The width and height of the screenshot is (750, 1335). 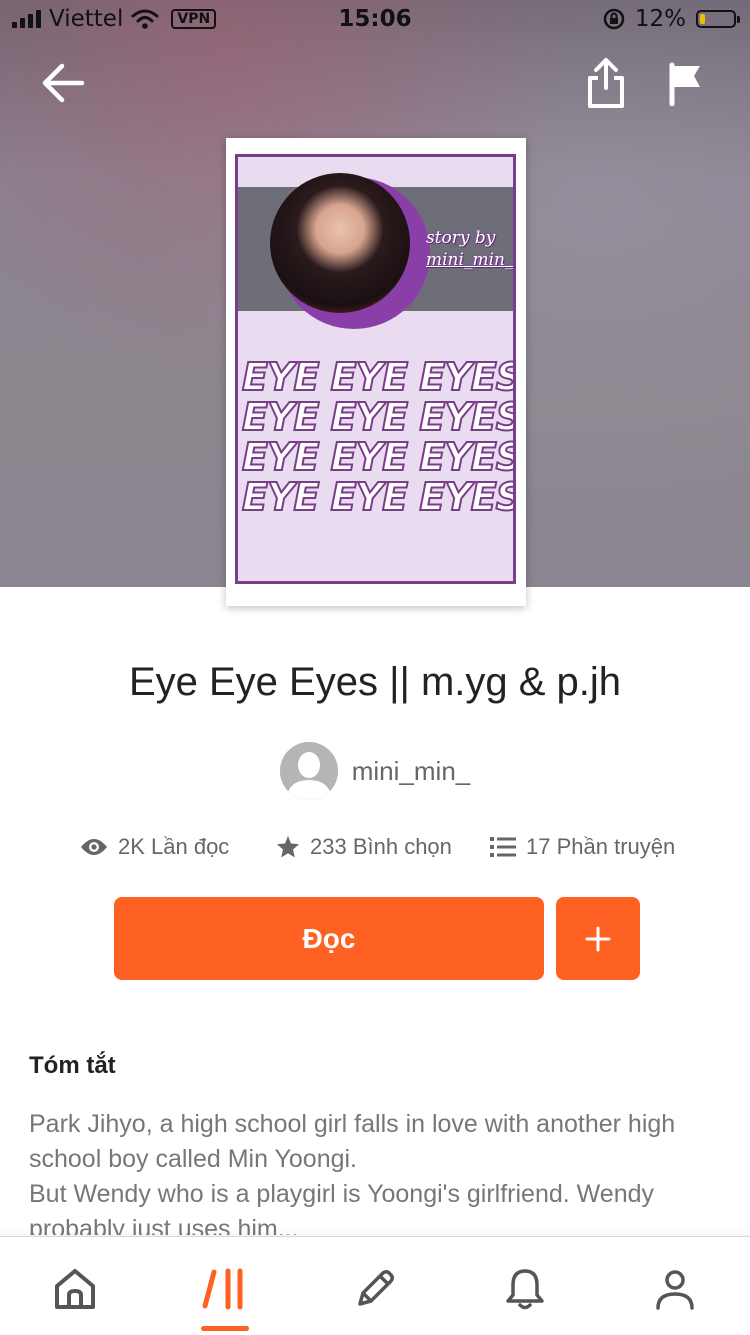 I want to click on back-button, so click(x=63, y=85).